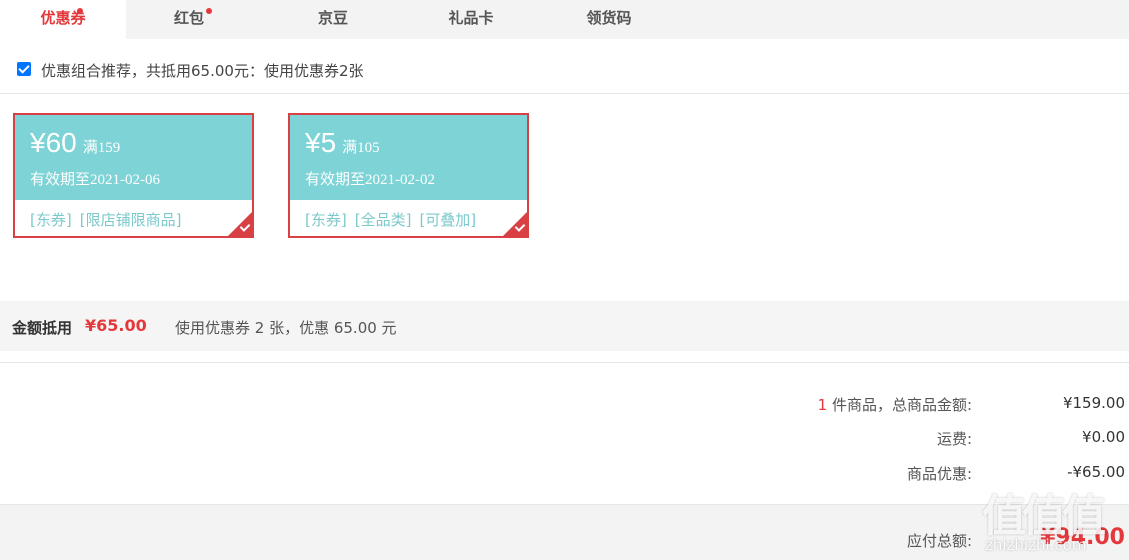  I want to click on discount-label: 商品优惠:, so click(939, 474).